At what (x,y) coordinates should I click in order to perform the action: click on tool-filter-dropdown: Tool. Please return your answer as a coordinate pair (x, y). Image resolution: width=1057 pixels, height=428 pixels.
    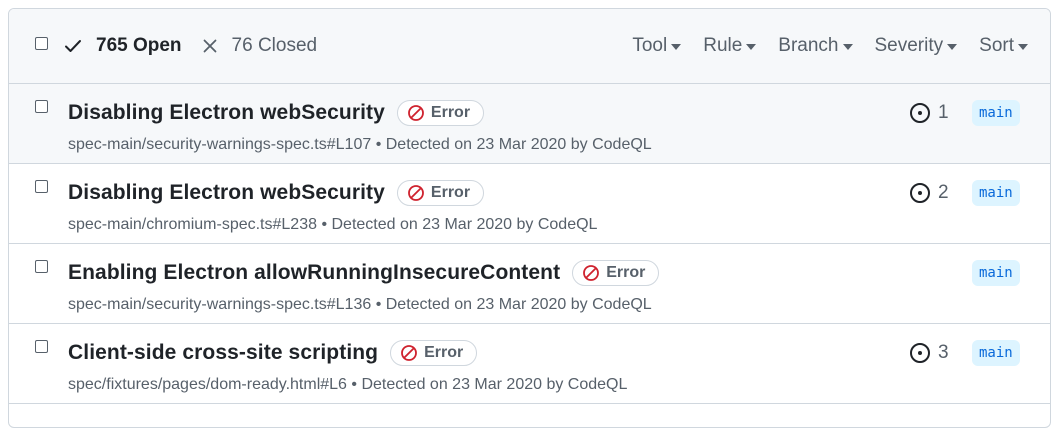
    Looking at the image, I should click on (657, 46).